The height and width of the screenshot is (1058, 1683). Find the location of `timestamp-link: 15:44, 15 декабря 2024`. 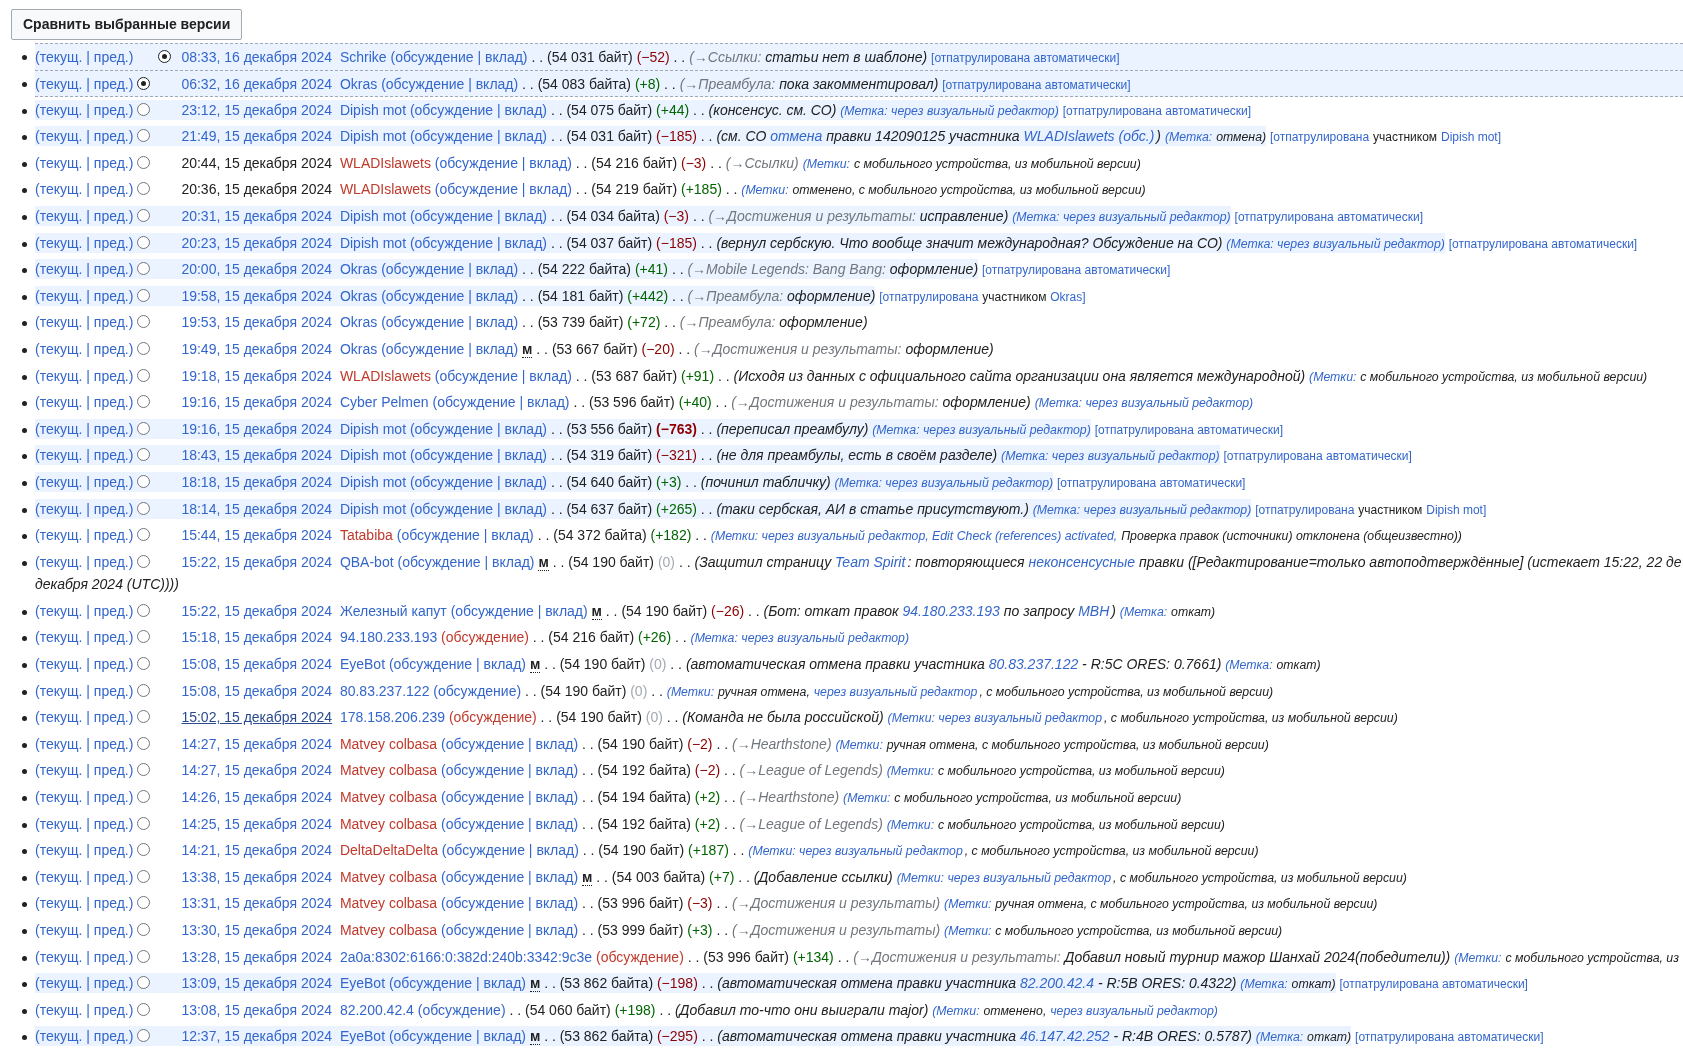

timestamp-link: 15:44, 15 декабря 2024 is located at coordinates (257, 535).